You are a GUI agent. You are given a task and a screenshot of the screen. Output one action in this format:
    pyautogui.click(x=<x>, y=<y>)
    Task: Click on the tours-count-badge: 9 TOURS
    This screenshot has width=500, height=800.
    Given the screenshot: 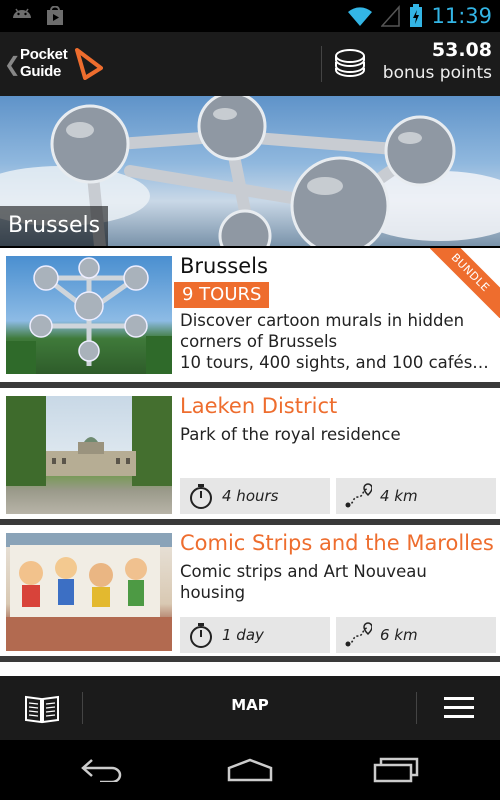 What is the action you would take?
    pyautogui.click(x=222, y=295)
    